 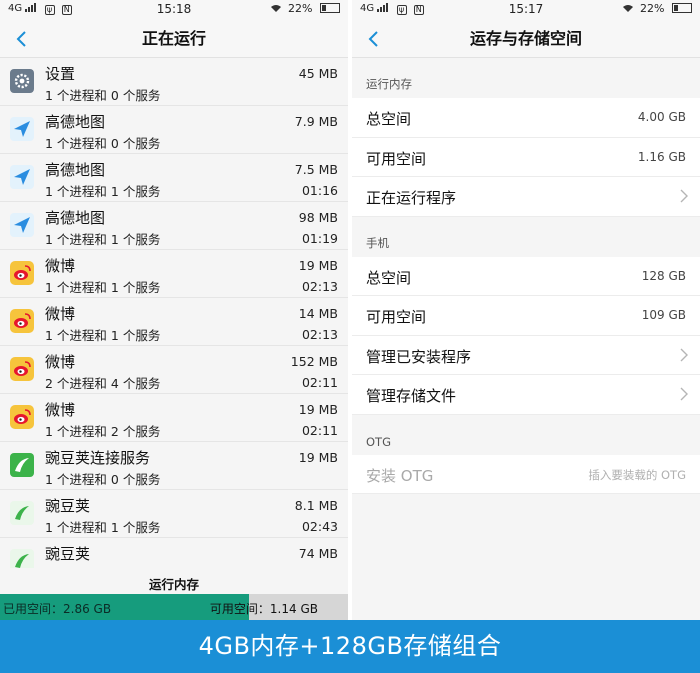 What do you see at coordinates (103, 431) in the screenshot?
I see `process-detail: 1 个进程和 2 个服务` at bounding box center [103, 431].